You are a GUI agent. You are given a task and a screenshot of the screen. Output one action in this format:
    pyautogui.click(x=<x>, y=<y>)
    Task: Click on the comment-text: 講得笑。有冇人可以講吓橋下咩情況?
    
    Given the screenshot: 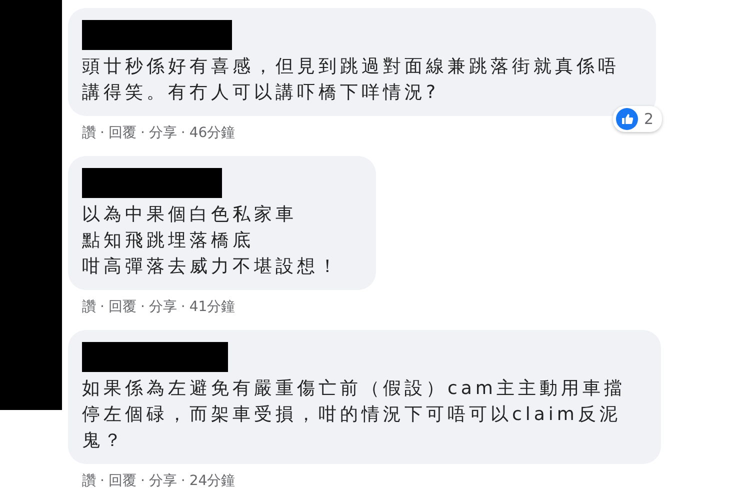 What is the action you would take?
    pyautogui.click(x=261, y=93)
    